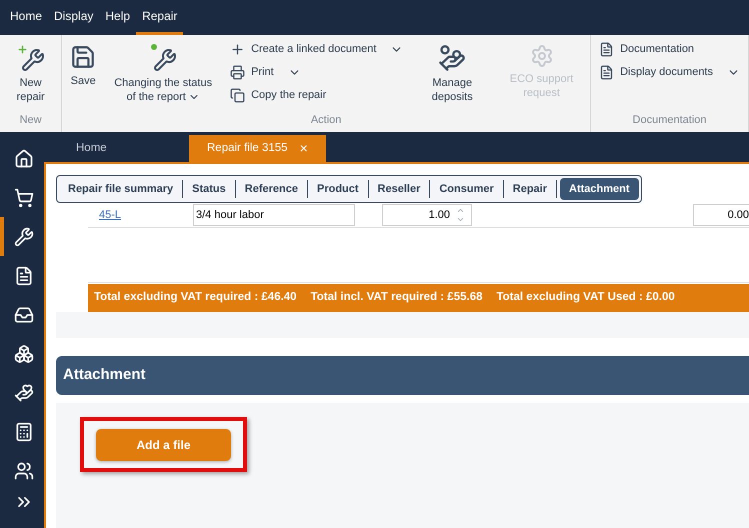  What do you see at coordinates (116, 148) in the screenshot?
I see `document-tab: Home` at bounding box center [116, 148].